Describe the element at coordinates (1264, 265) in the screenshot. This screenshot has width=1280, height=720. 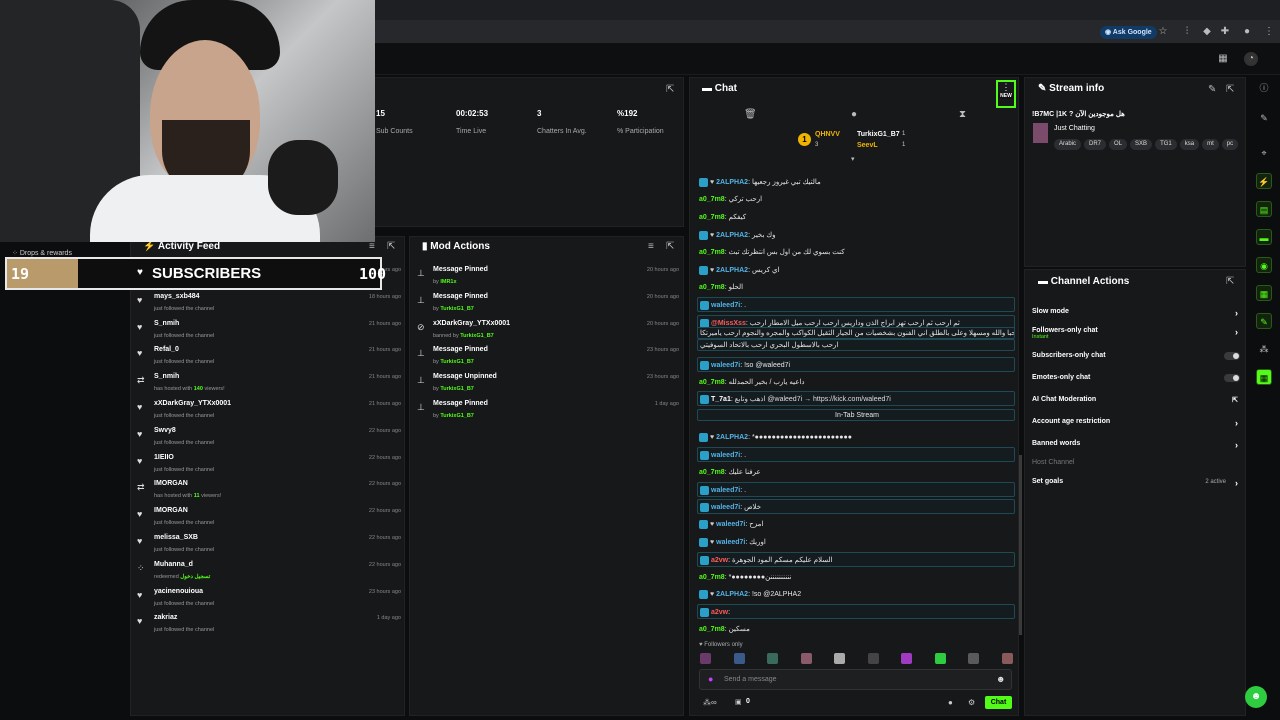
I see `broadcast-widget-icon: ◉` at that location.